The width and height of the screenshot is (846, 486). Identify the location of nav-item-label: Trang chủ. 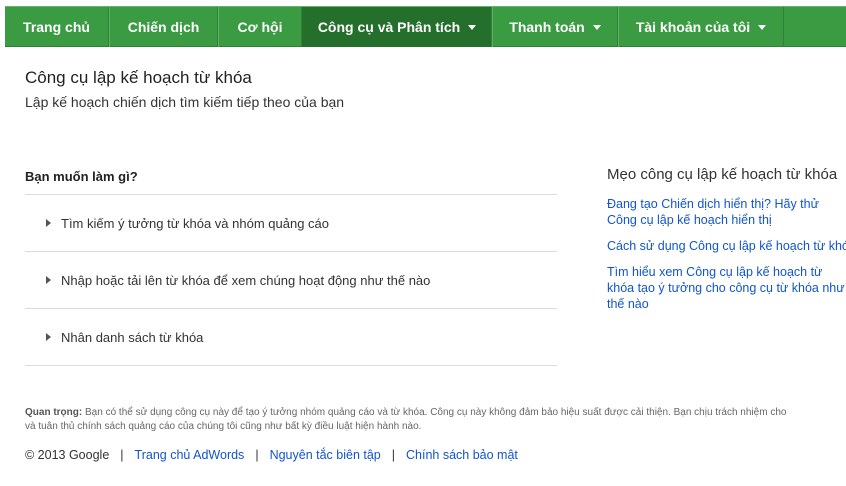
(56, 27).